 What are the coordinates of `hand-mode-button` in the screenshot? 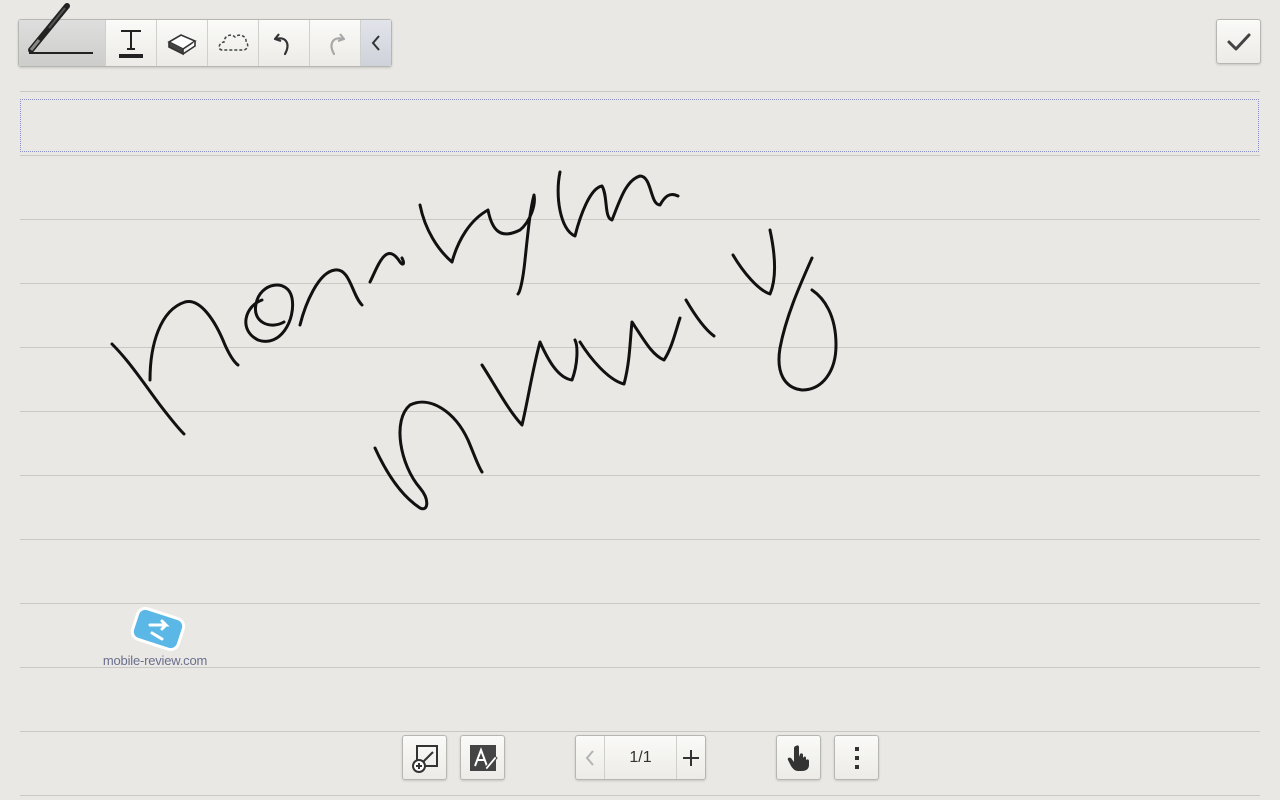 It's located at (798, 757).